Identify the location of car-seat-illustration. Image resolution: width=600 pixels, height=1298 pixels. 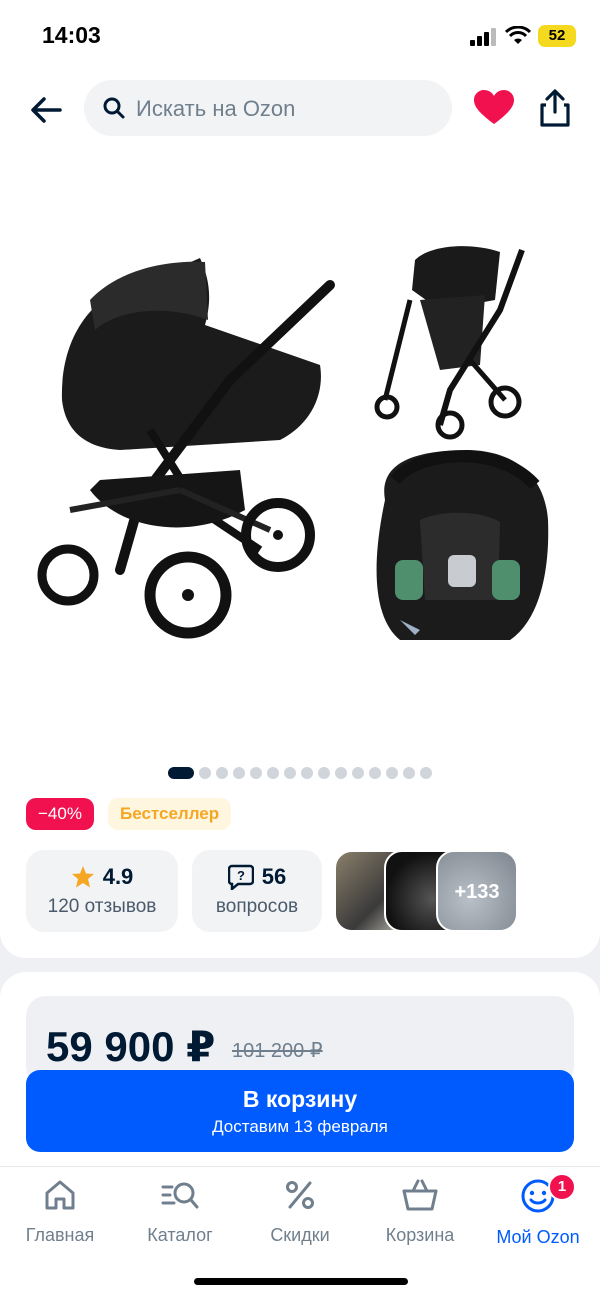
(462, 545).